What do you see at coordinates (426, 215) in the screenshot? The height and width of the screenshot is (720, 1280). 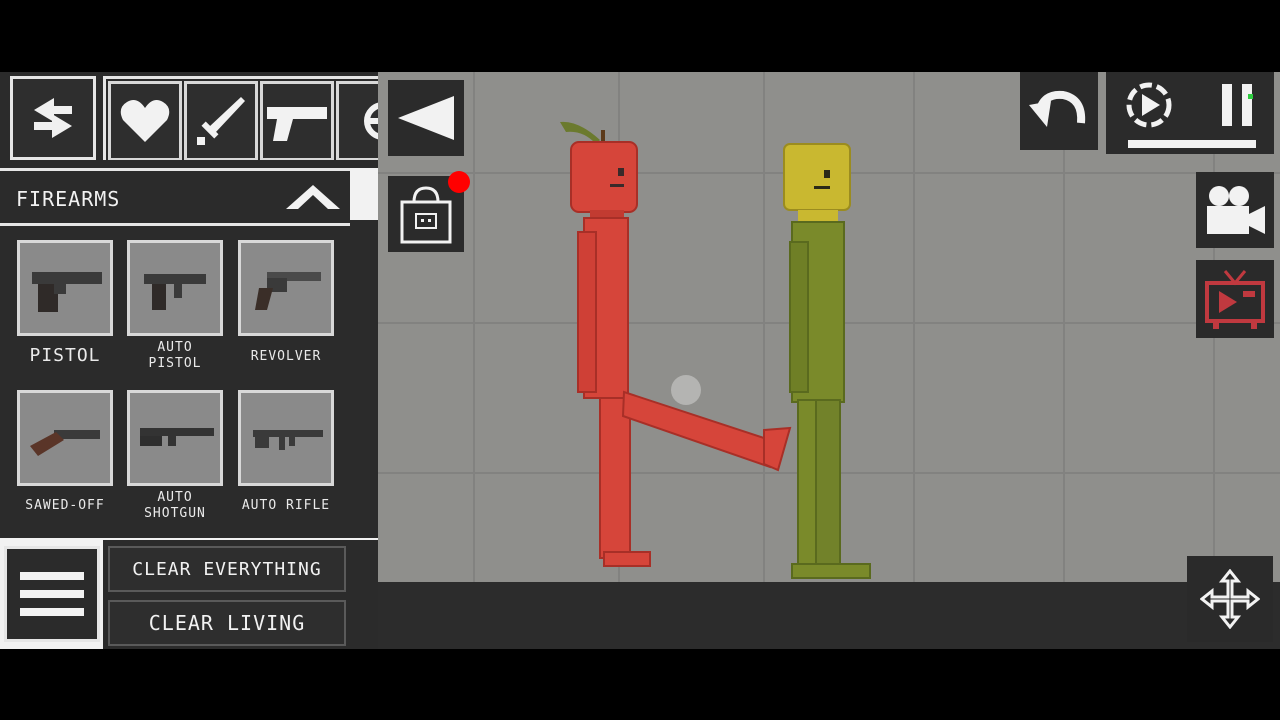 I see `shopping-bag-icon` at bounding box center [426, 215].